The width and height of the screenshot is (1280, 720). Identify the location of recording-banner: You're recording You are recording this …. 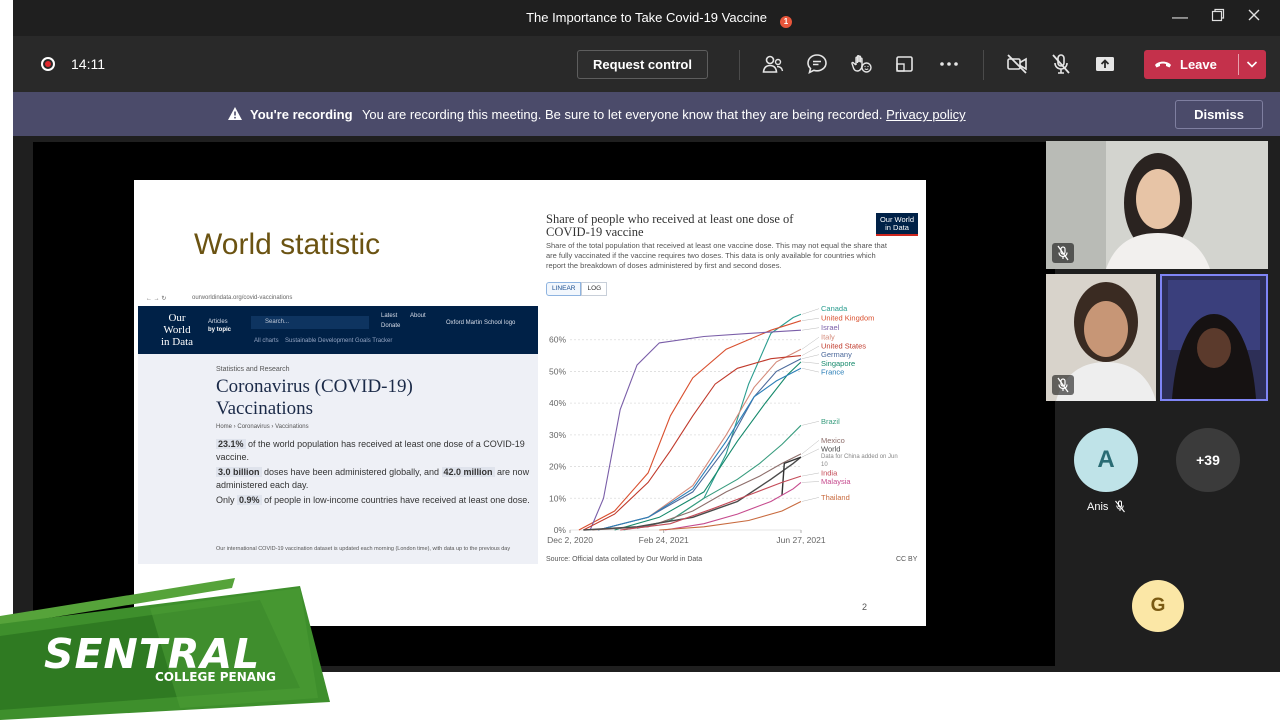
(646, 114).